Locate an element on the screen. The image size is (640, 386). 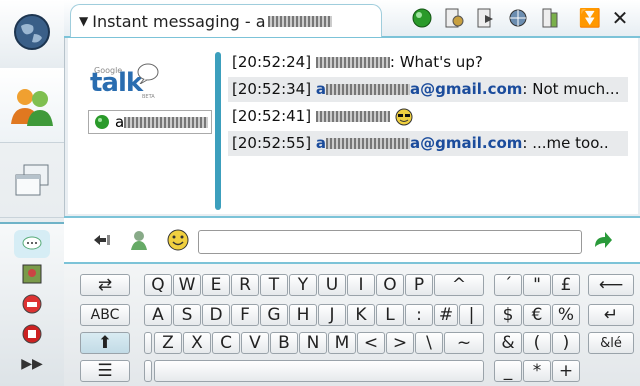
details-button is located at coordinates (550, 18).